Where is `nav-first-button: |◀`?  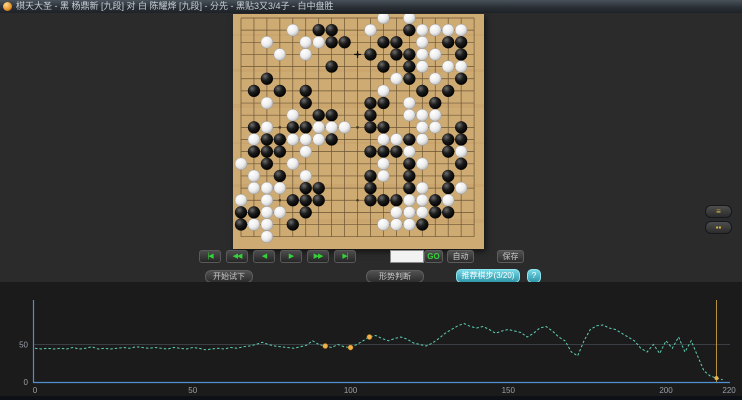 nav-first-button: |◀ is located at coordinates (210, 256).